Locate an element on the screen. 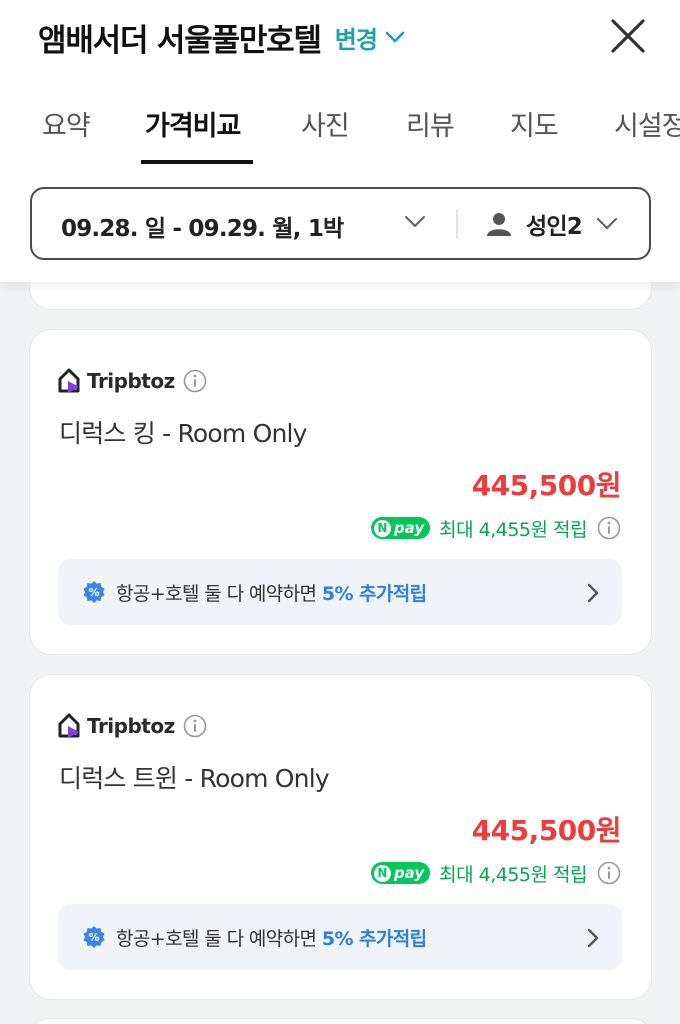  title-row: 앰배서더 서울풀만호텔 변경 is located at coordinates (221, 37).